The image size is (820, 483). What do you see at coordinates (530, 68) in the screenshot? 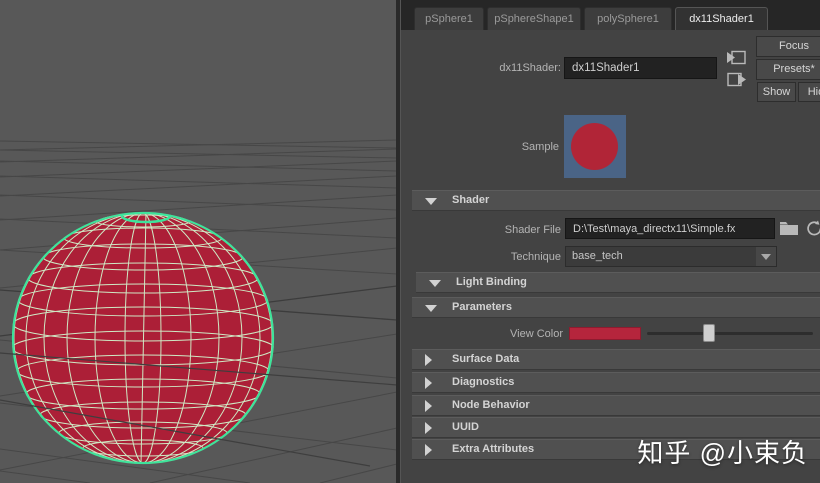
I see `node-type-label: dx11Shader:` at bounding box center [530, 68].